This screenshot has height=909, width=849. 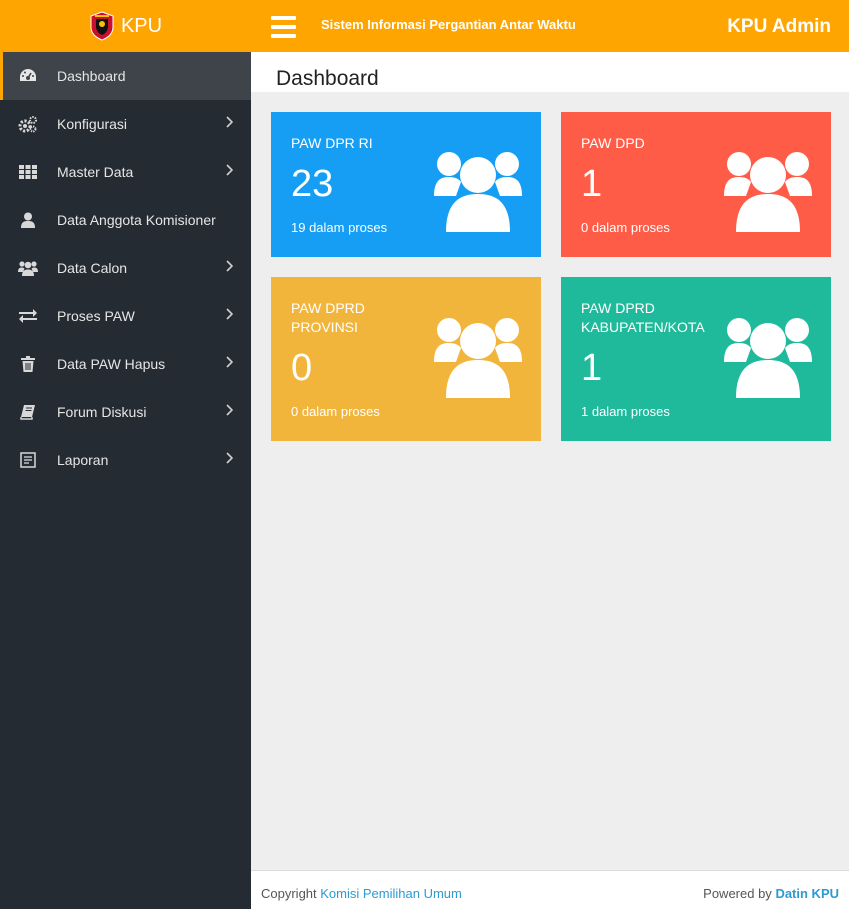 I want to click on brand: KPU, so click(x=125, y=26).